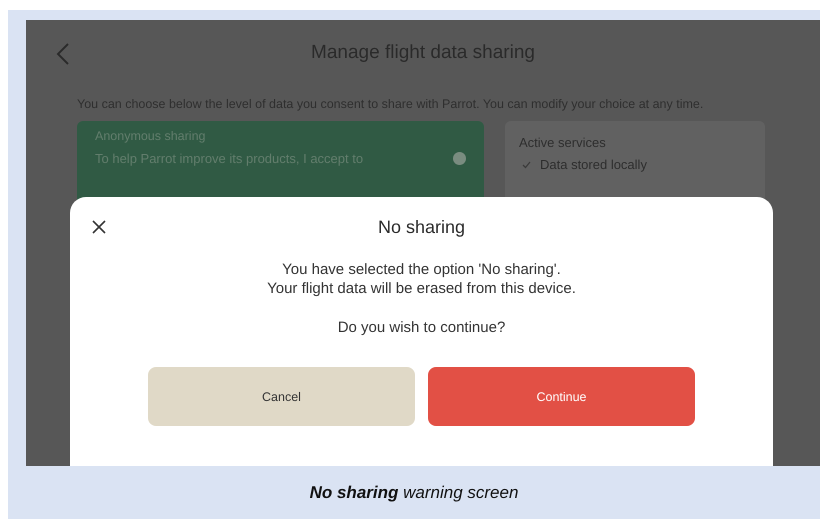  I want to click on radio-icon, so click(459, 158).